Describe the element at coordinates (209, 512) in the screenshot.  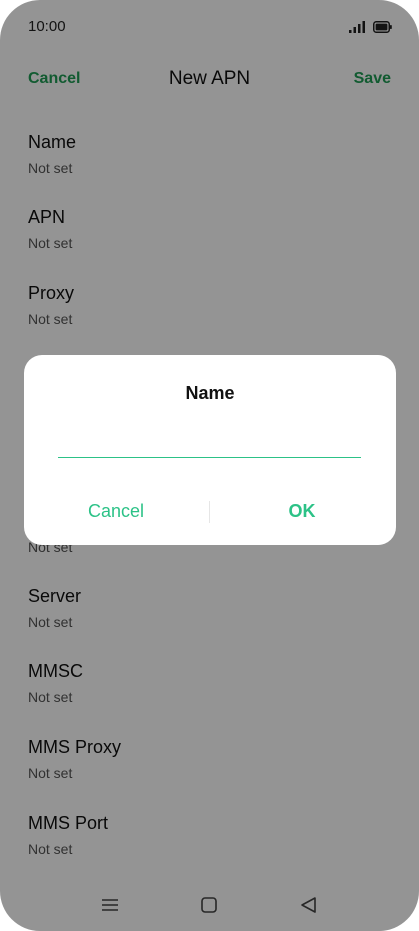
I see `dialog-button-divider` at that location.